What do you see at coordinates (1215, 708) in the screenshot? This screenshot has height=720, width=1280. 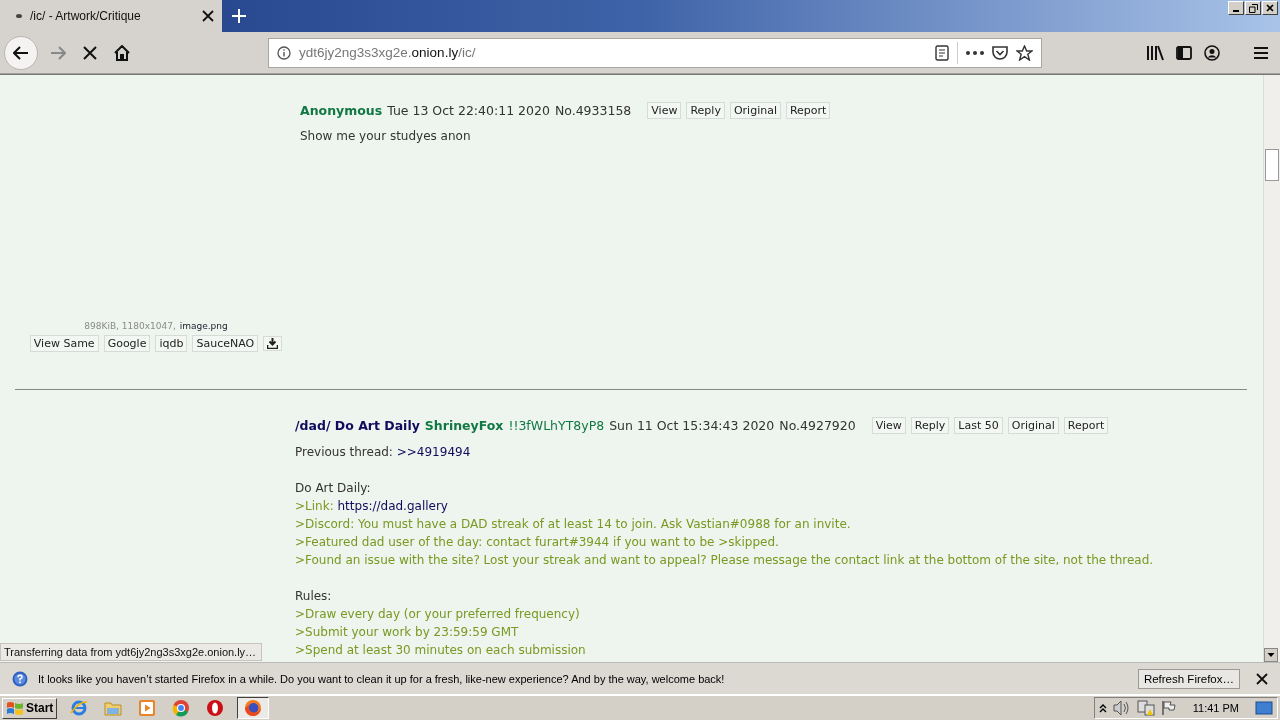 I see `clock: 11:41 PM` at bounding box center [1215, 708].